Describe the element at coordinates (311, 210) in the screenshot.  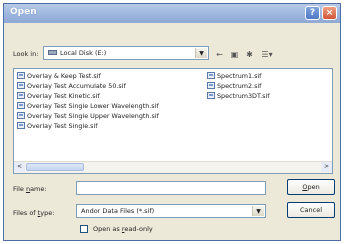
I see `cancel-button: Cancel` at that location.